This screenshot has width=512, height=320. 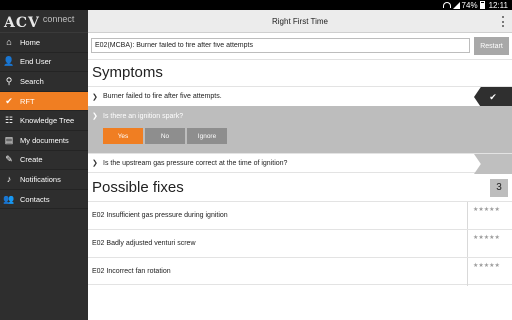 What do you see at coordinates (47, 121) in the screenshot?
I see `sidebar-item-label: Knowledge Tree` at bounding box center [47, 121].